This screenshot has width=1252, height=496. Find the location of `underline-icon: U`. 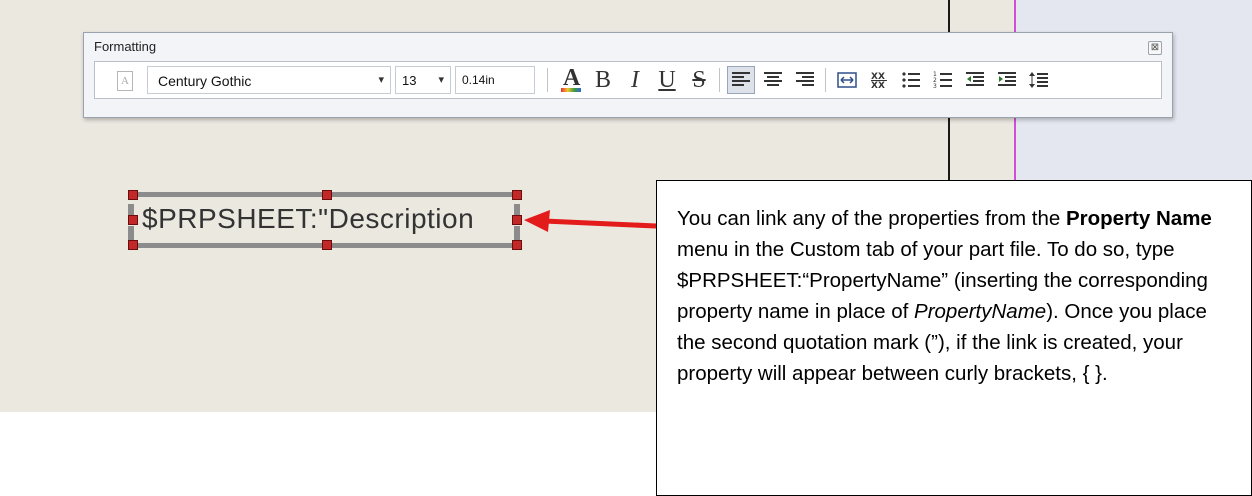

underline-icon: U is located at coordinates (667, 80).